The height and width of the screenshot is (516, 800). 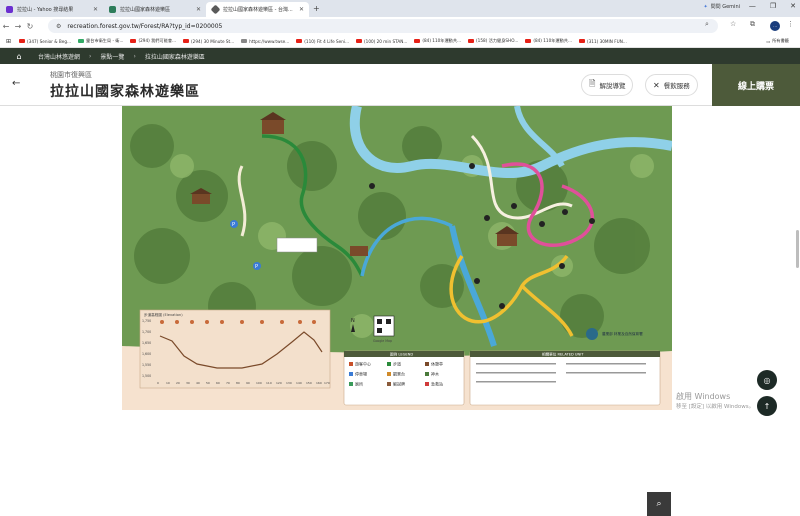 What do you see at coordinates (215, 9) in the screenshot?
I see `site-favicon-icon` at bounding box center [215, 9].